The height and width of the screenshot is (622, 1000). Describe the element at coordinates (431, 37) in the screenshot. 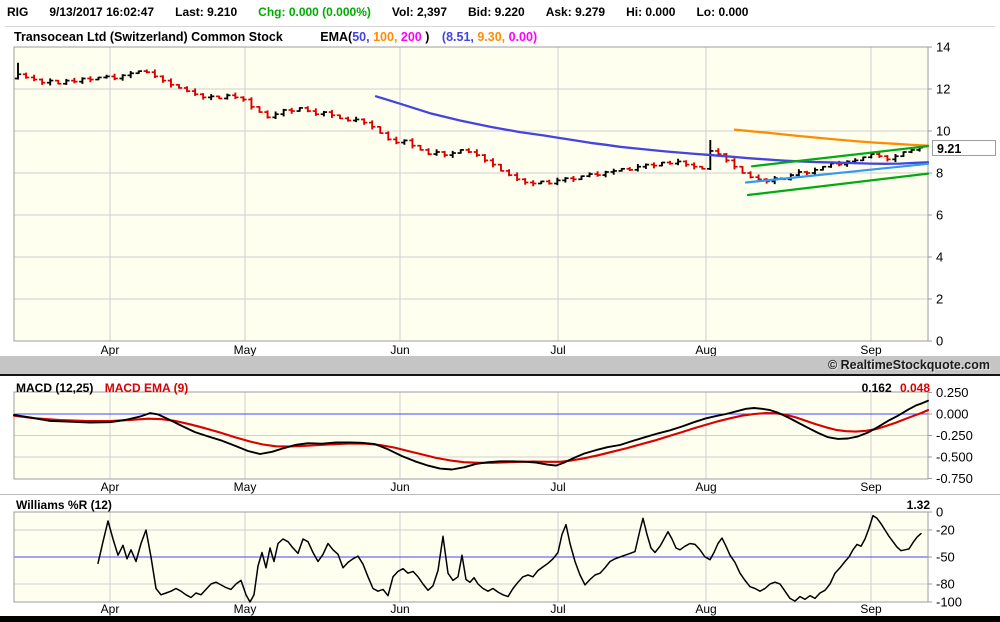

I see `ema-legend-part-4: )` at that location.